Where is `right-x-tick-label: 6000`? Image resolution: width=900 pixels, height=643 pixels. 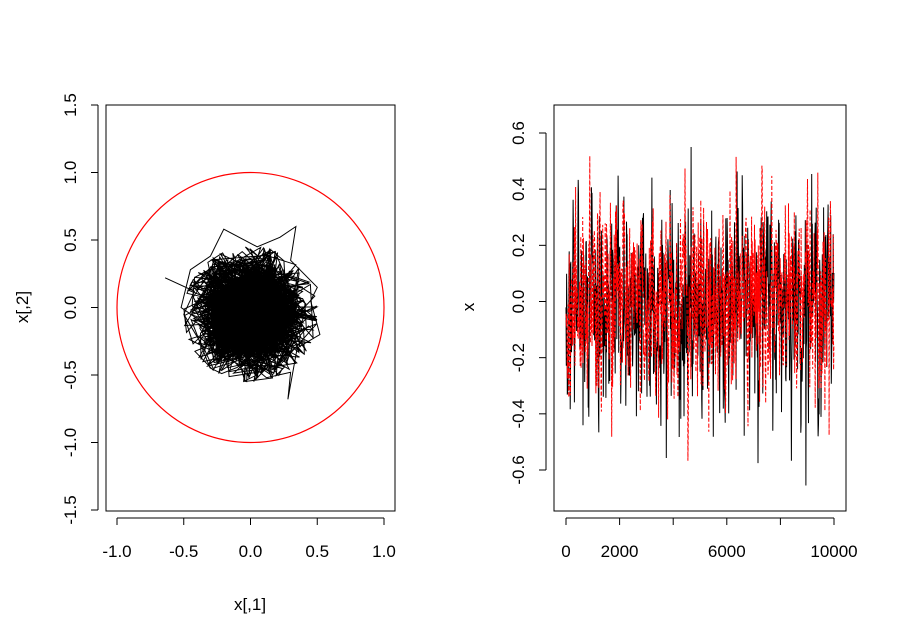
right-x-tick-label: 6000 is located at coordinates (727, 551).